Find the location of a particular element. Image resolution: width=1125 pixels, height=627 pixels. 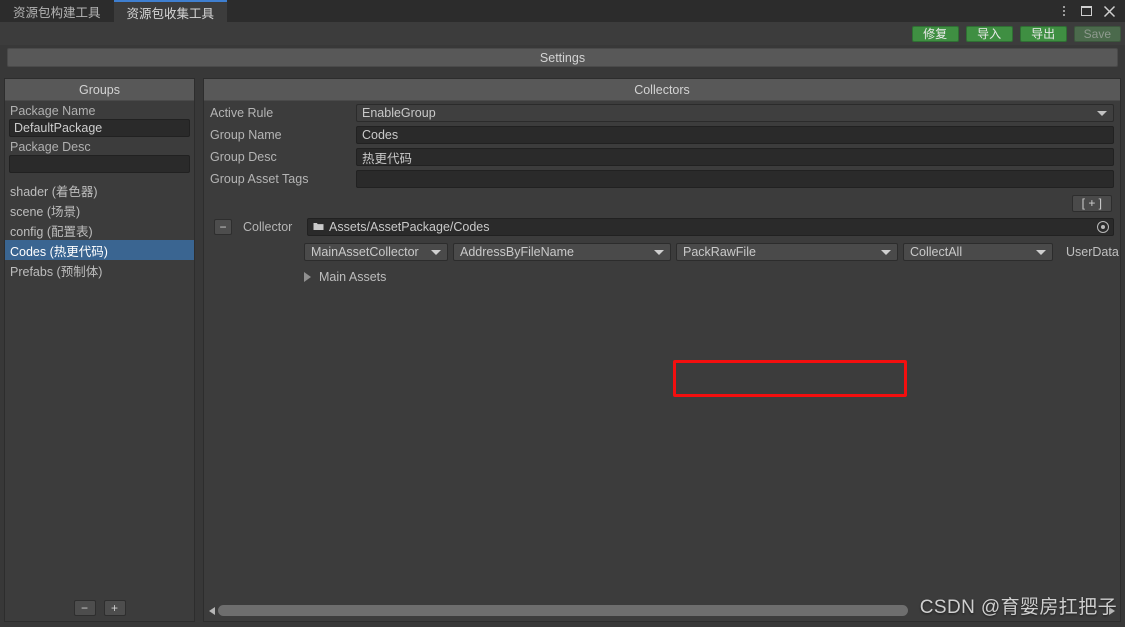

import-button: 导入 is located at coordinates (989, 33).